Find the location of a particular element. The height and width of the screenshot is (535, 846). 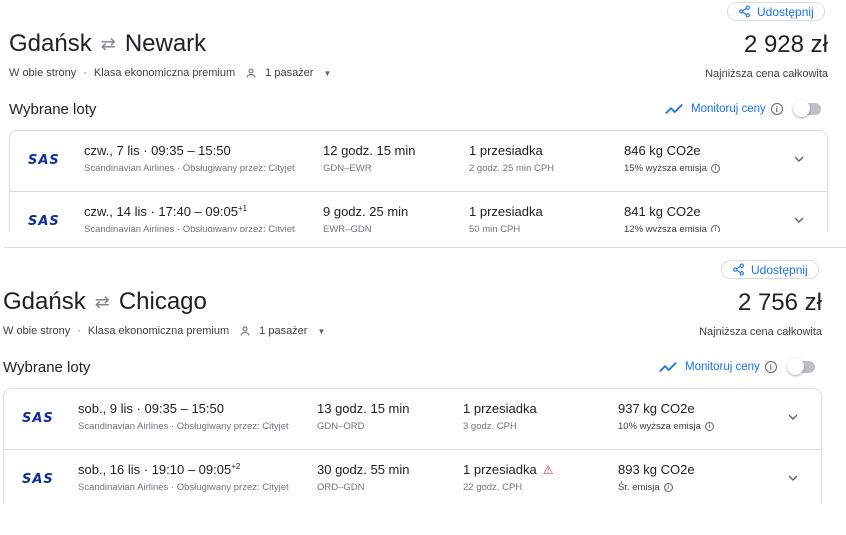

destination-city: Newark is located at coordinates (165, 43).